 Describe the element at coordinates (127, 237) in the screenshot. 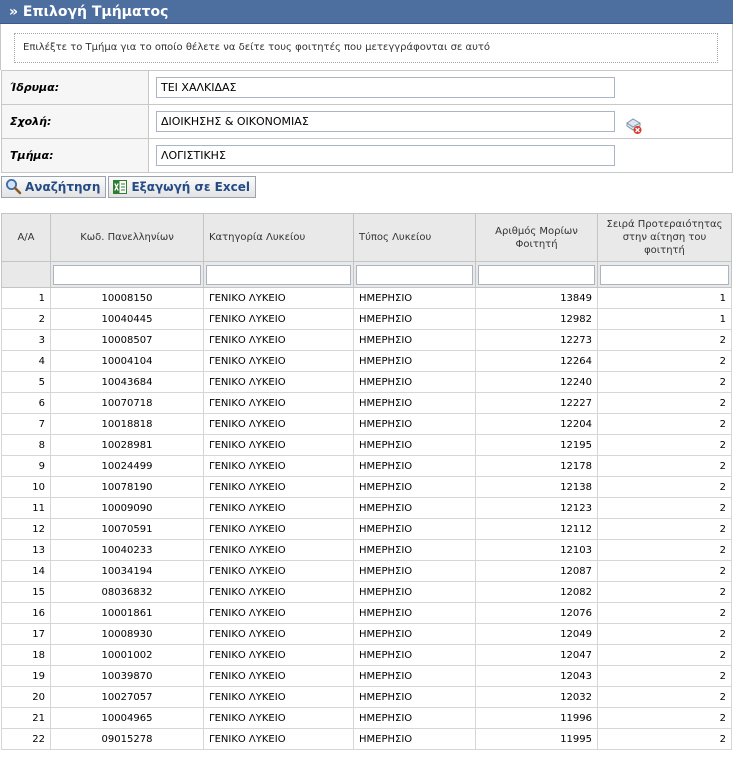

I see `col-header-code: Κωδ. Πανελληνίων` at that location.